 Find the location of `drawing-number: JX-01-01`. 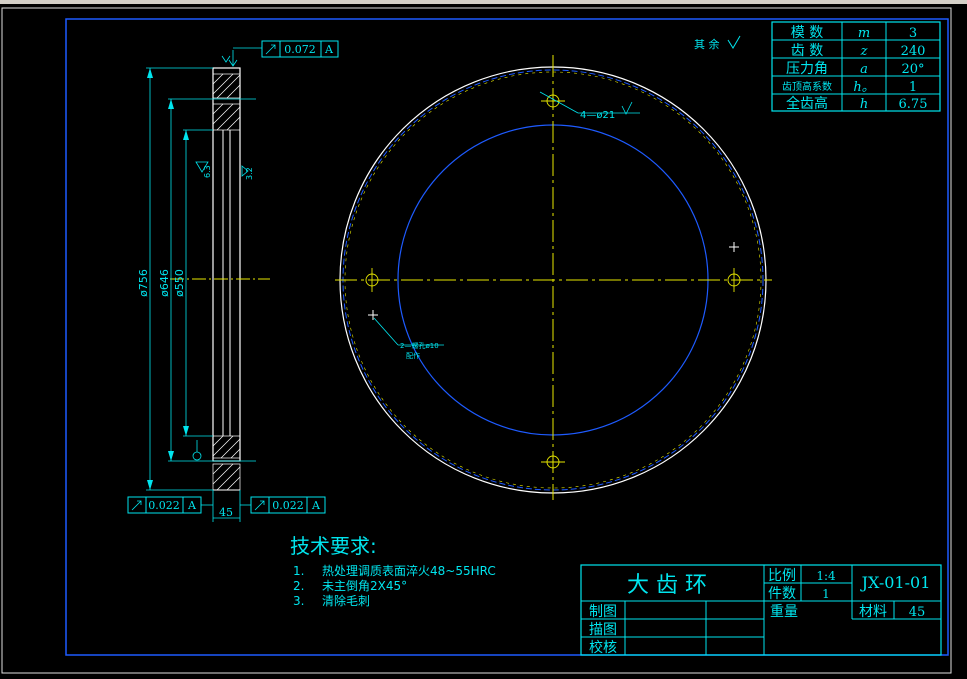

drawing-number: JX-01-01 is located at coordinates (895, 582).